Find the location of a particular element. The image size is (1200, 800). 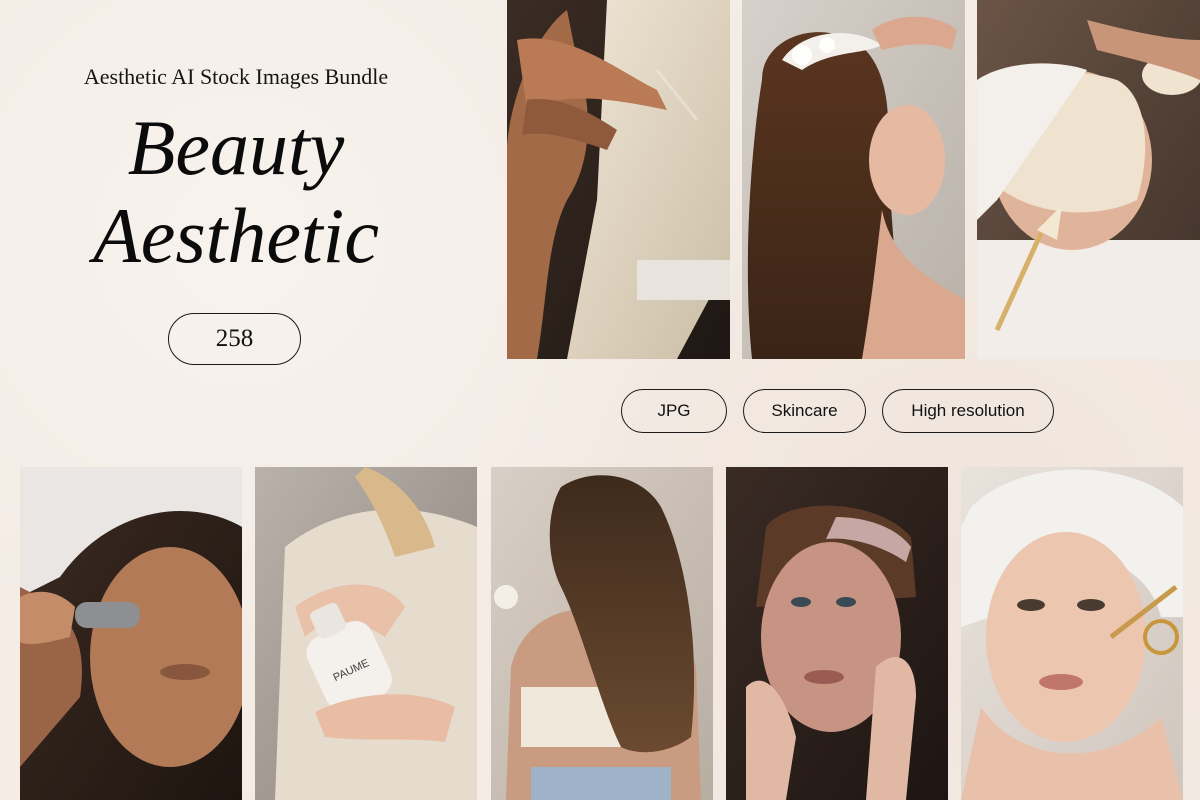

tag-jpg: JPG is located at coordinates (674, 411).